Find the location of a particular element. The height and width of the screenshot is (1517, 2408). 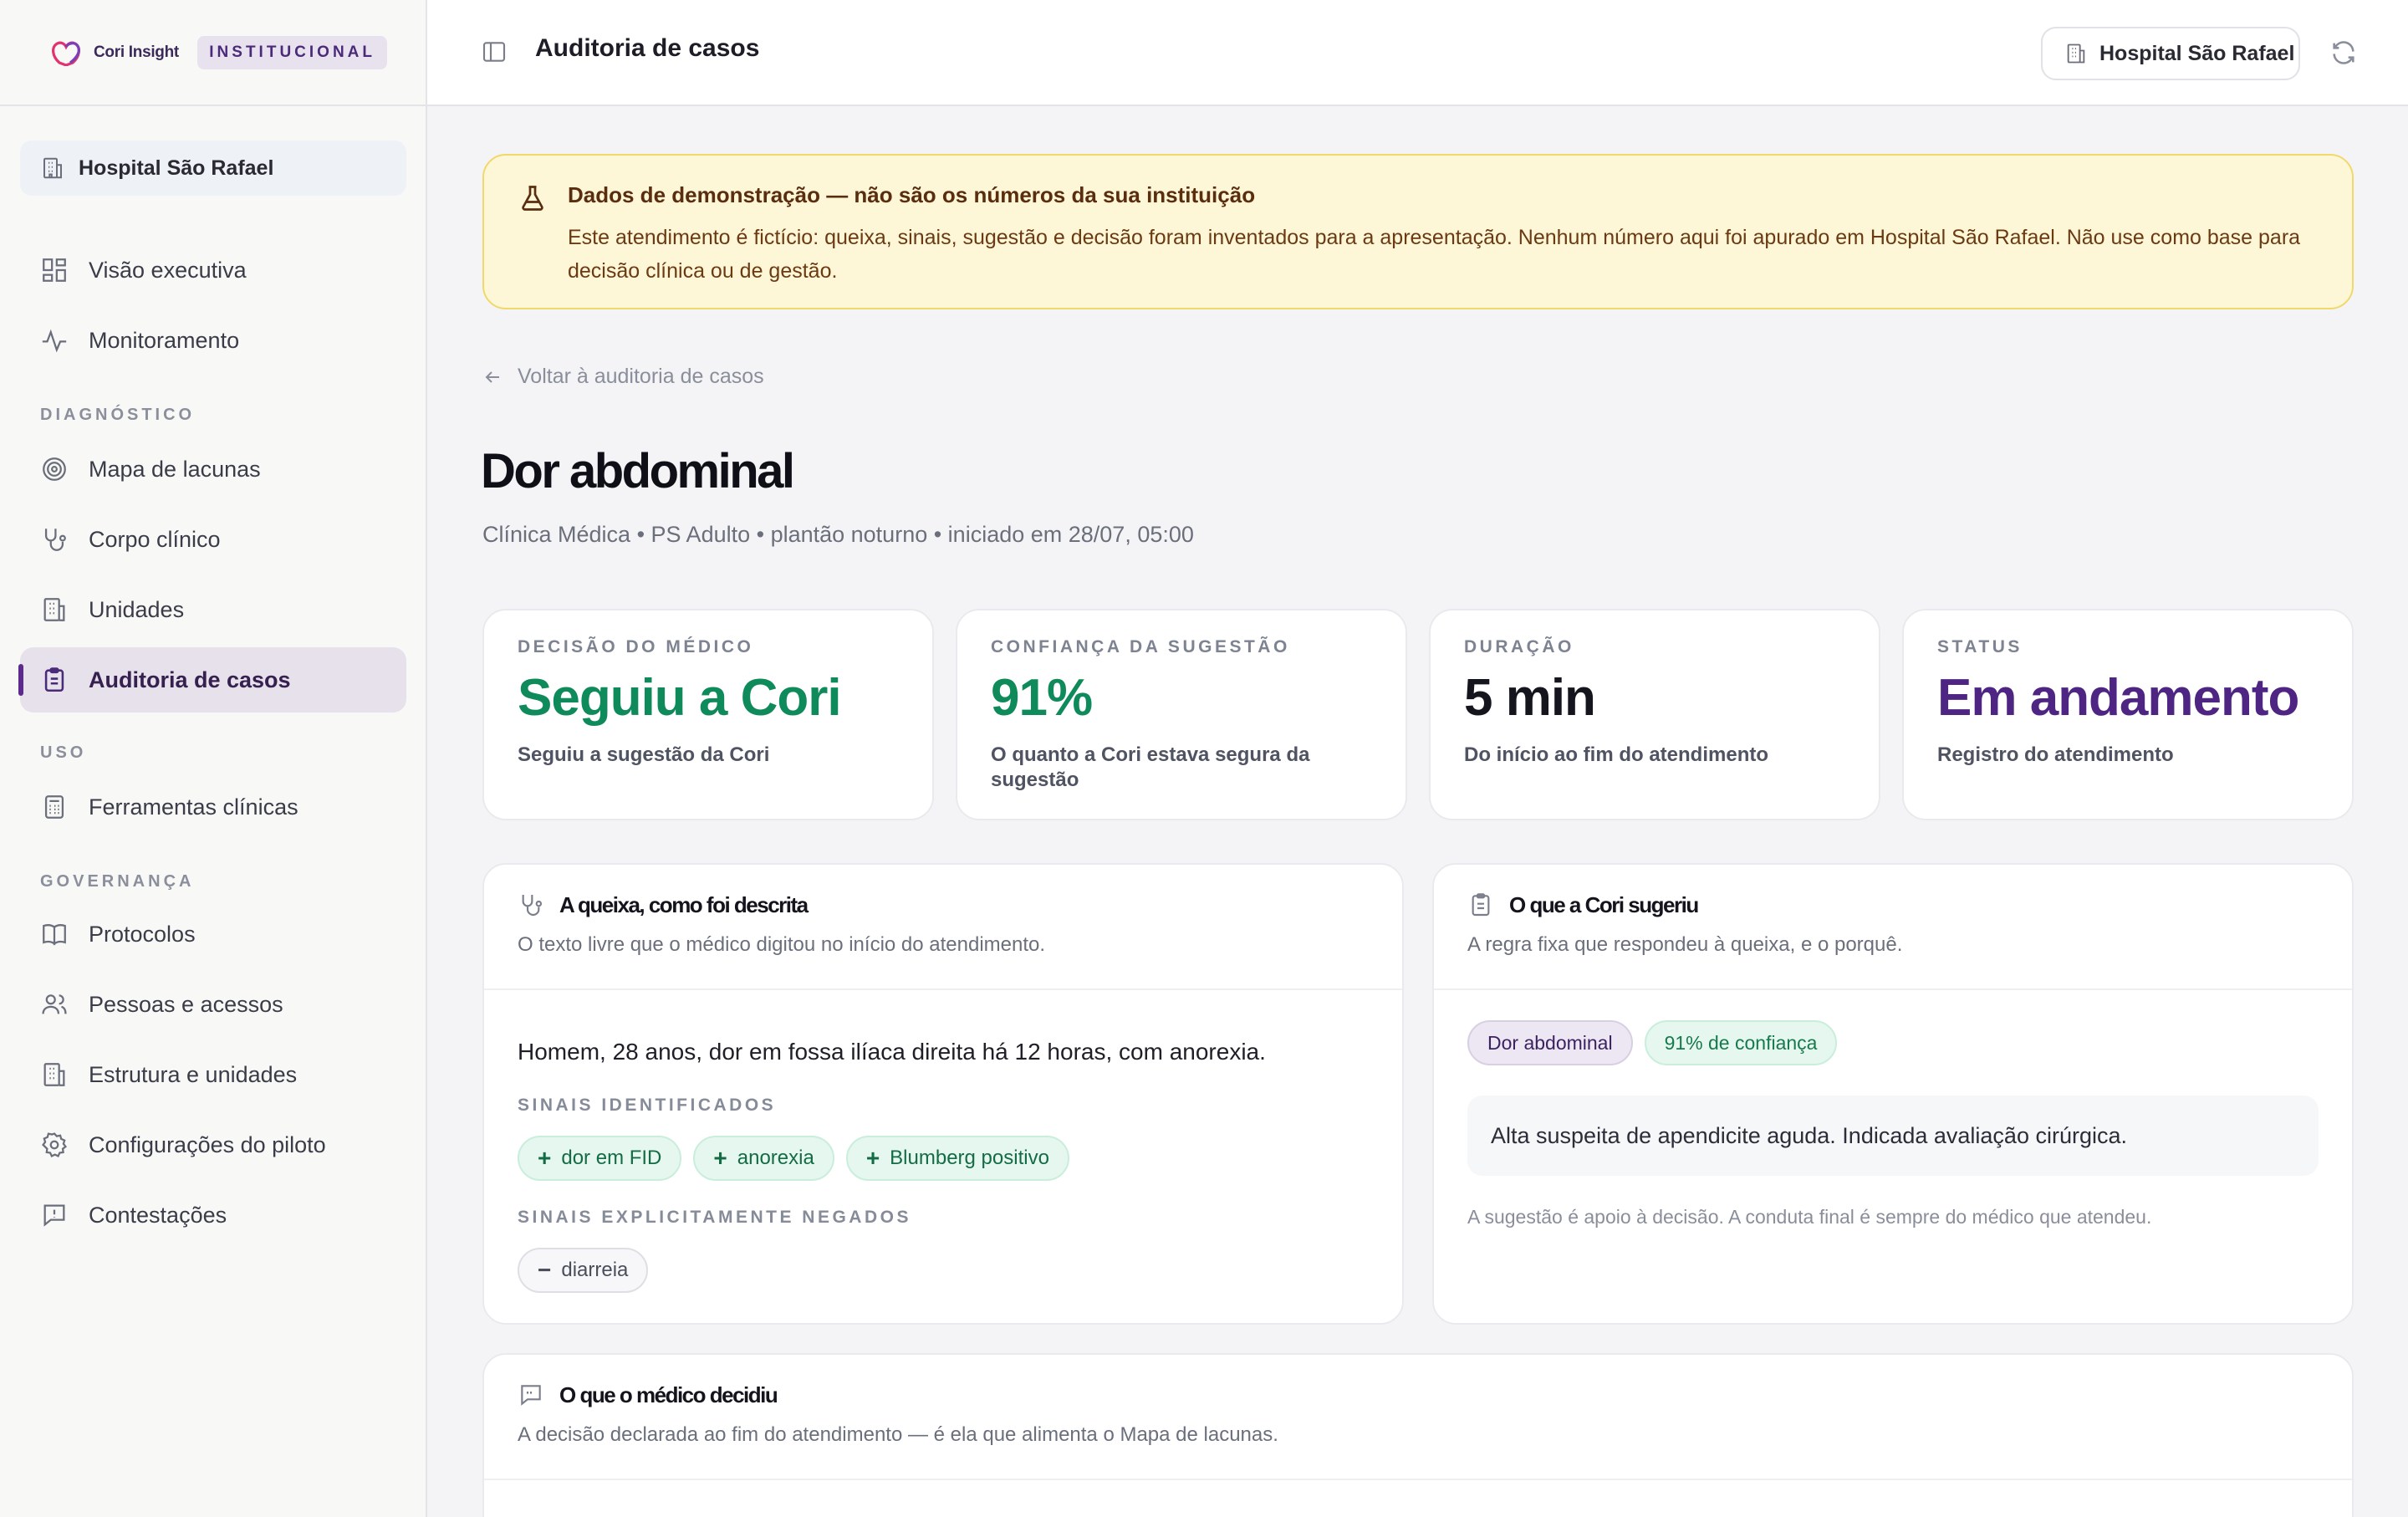

sign-chip-label: anorexia is located at coordinates (775, 1158).